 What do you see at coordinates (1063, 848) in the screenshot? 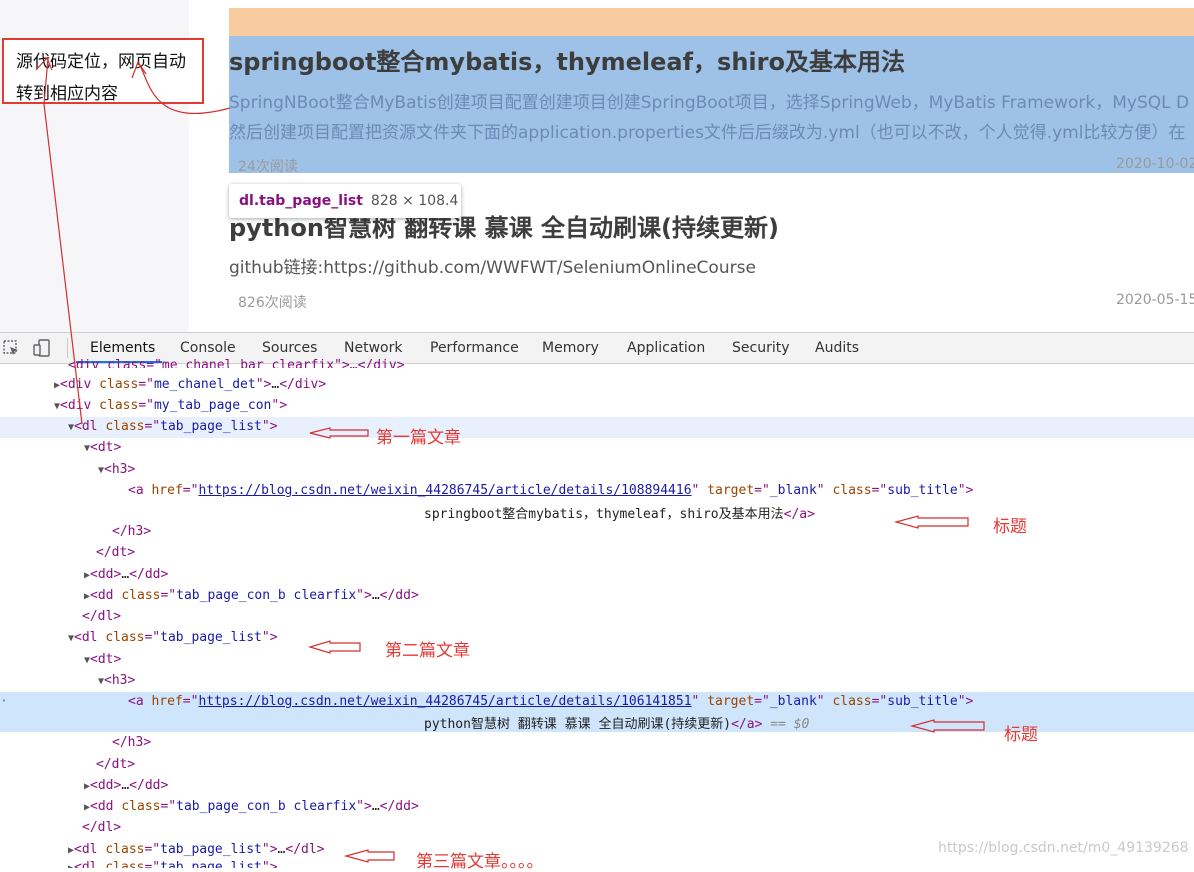
I see `watermark: https://blog.csdn.net/m0_49139268` at bounding box center [1063, 848].